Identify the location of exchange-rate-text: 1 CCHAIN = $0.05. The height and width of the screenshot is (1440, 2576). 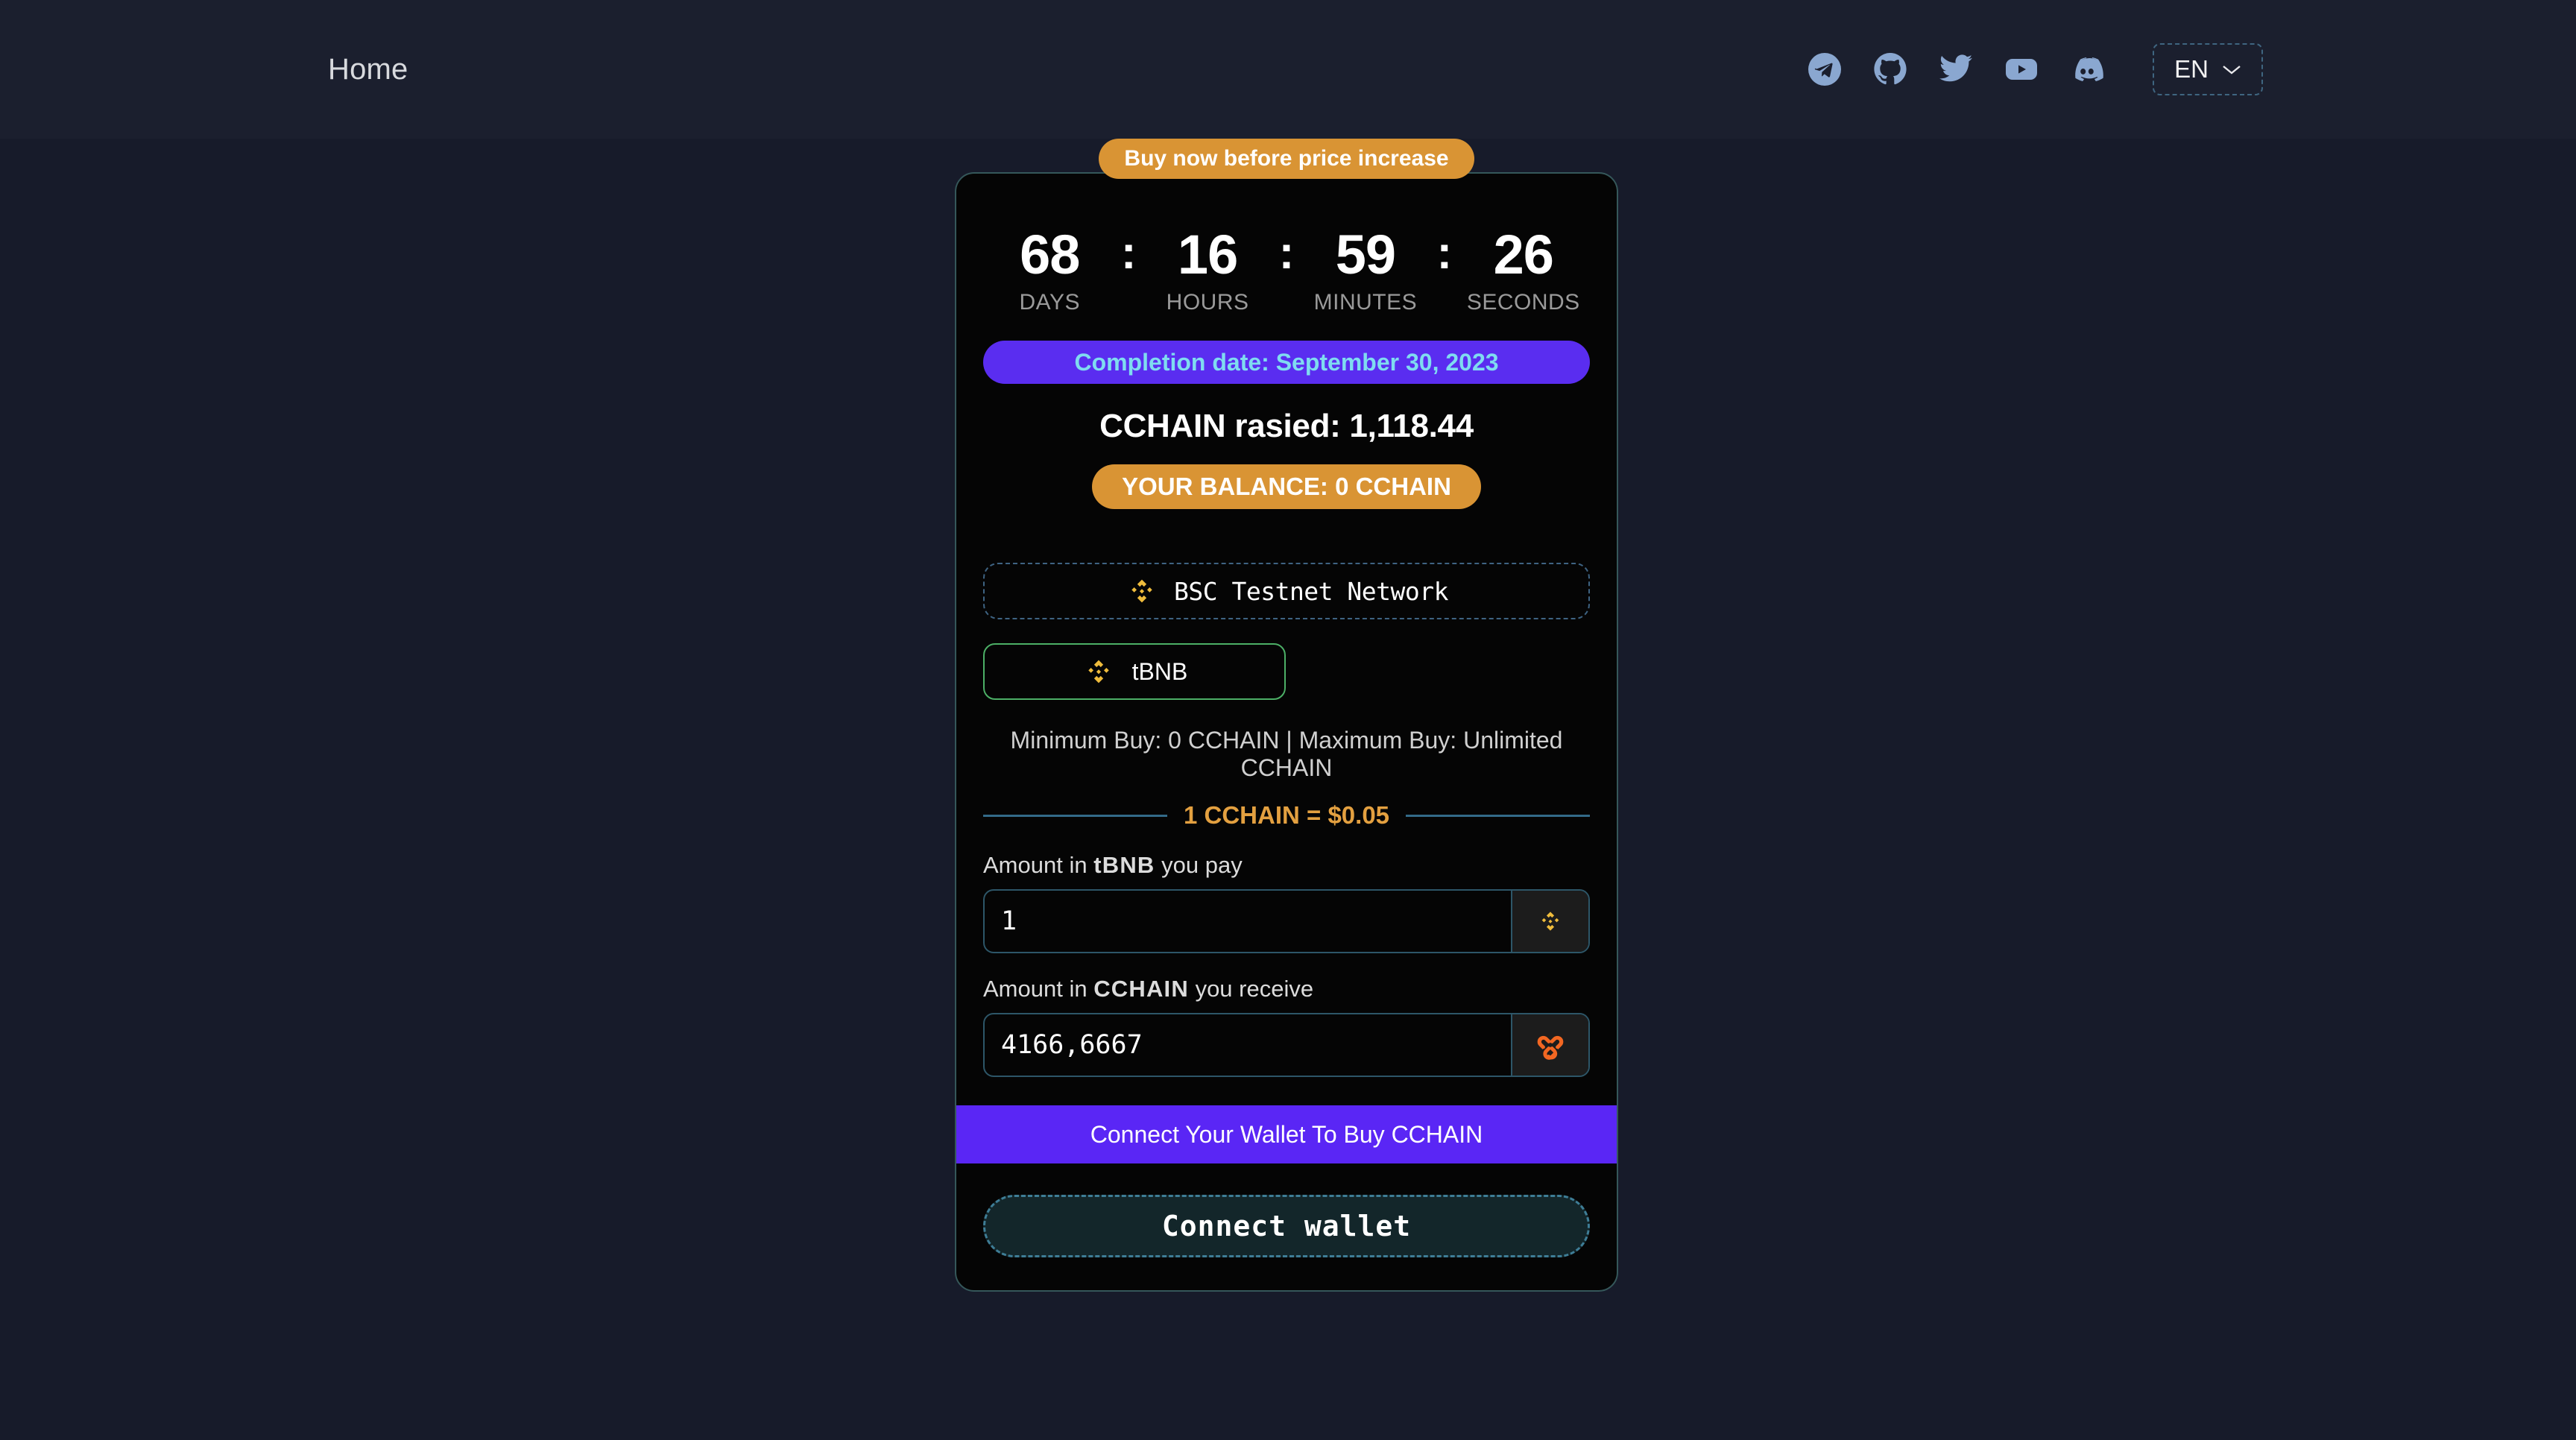
(1286, 815).